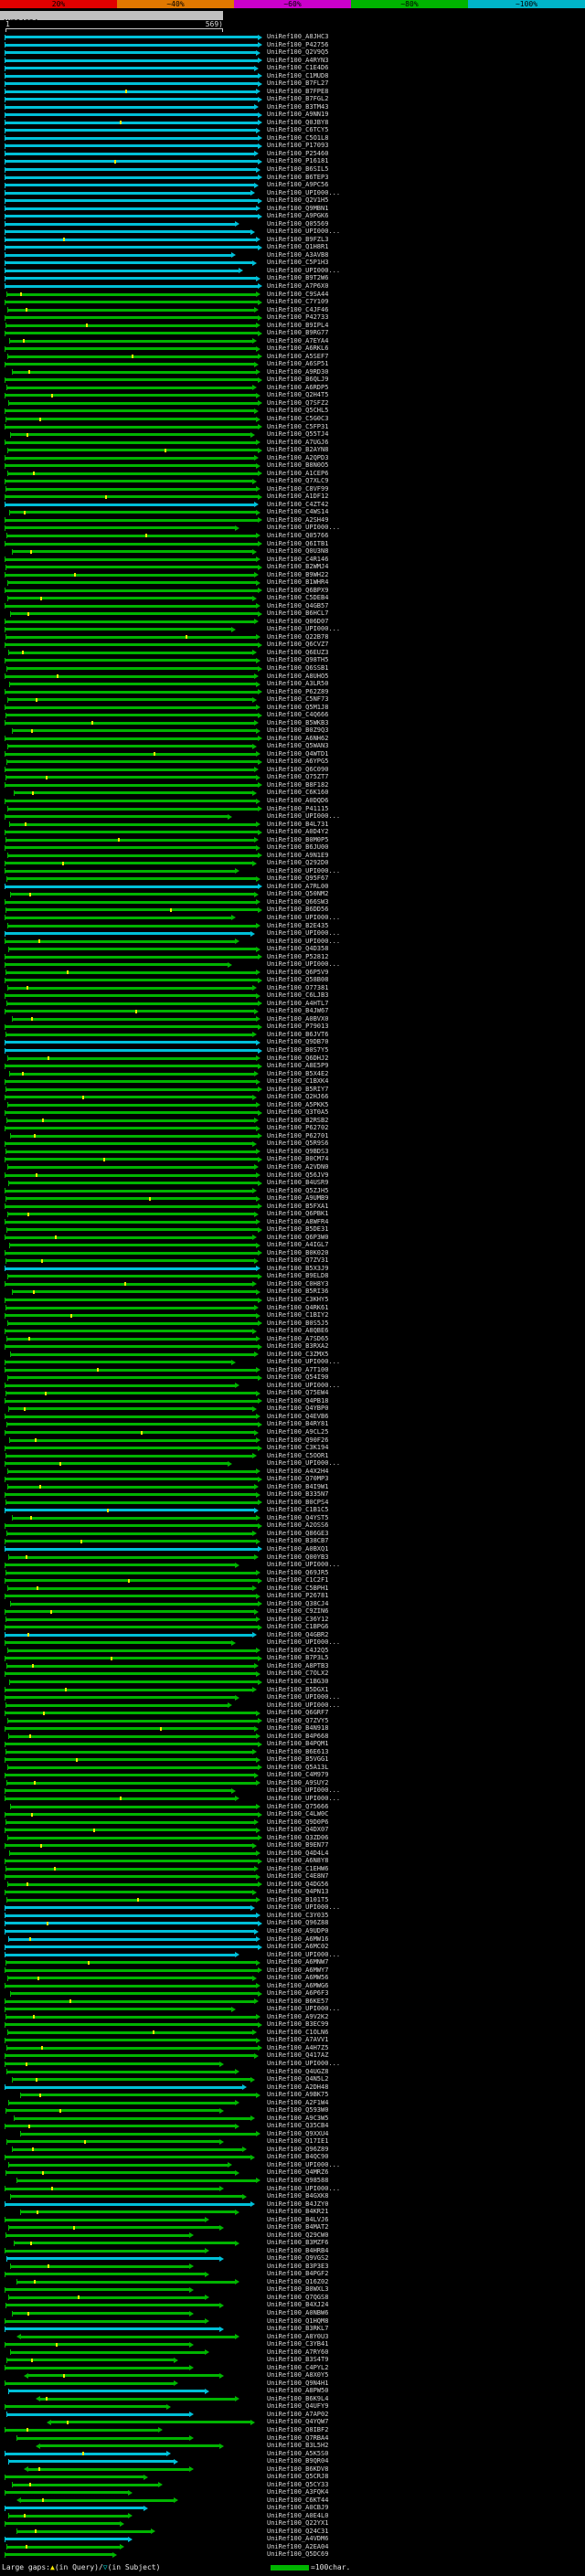 This screenshot has height=2576, width=585. I want to click on hit-label: UniRef100_Q5M1J8, so click(322, 708).